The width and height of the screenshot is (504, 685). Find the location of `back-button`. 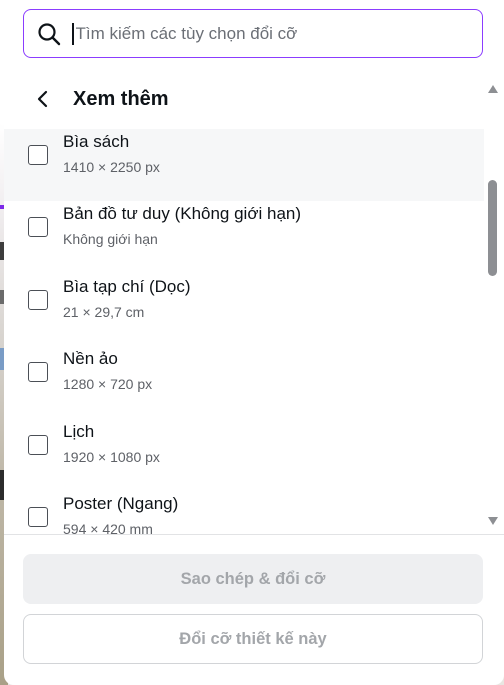

back-button is located at coordinates (43, 99).